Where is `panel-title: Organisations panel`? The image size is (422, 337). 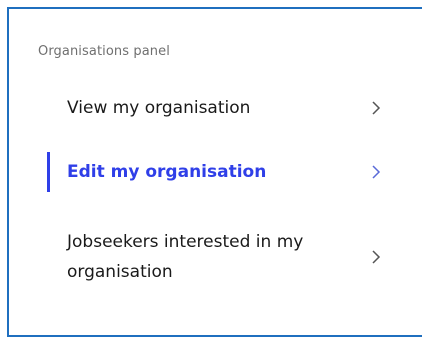
panel-title: Organisations panel is located at coordinates (104, 51).